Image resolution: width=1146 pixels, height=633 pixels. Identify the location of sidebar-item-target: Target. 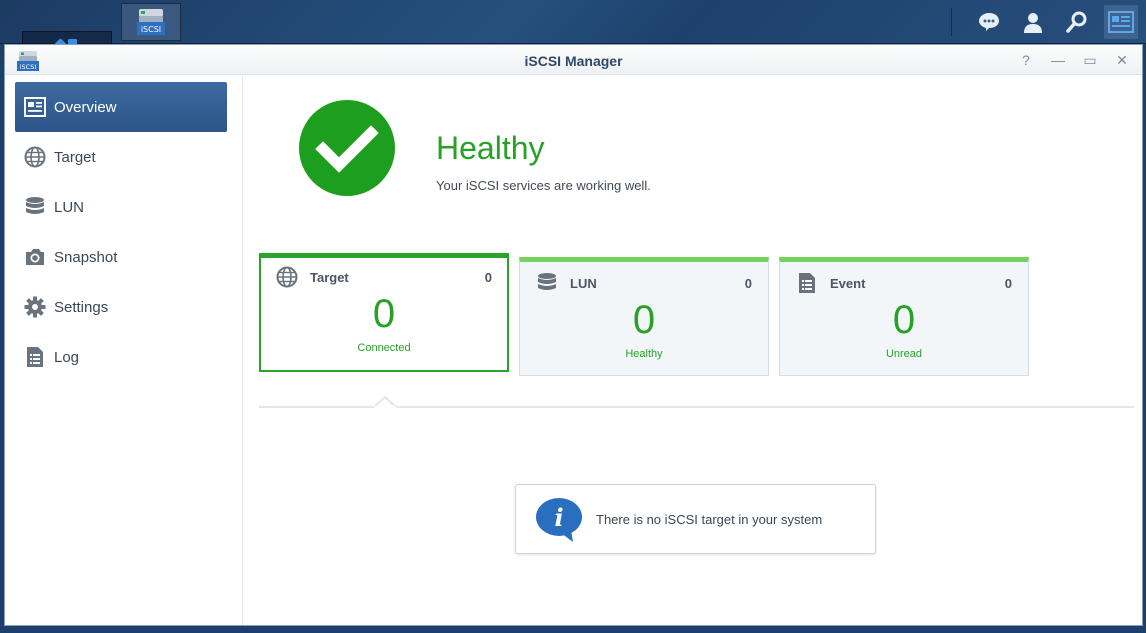
(121, 157).